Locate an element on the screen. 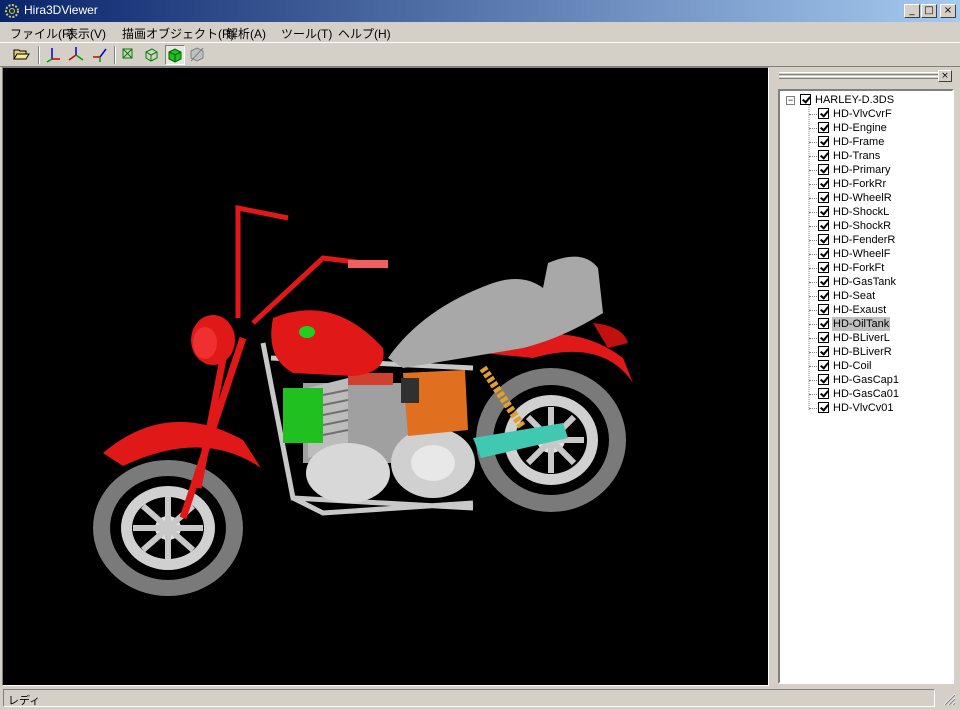 The image size is (960, 710). tree-item: HD-Coil is located at coordinates (878, 366).